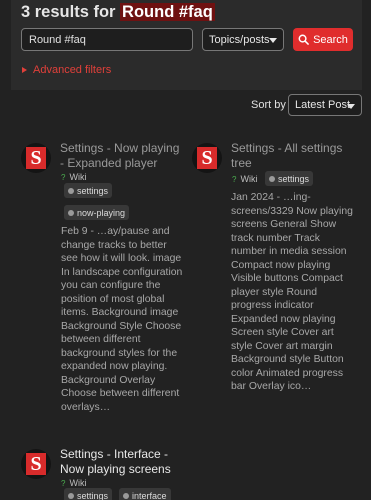 Image resolution: width=371 pixels, height=500 pixels. What do you see at coordinates (123, 156) in the screenshot?
I see `result-title: Settings - Now playing - Expanded player` at bounding box center [123, 156].